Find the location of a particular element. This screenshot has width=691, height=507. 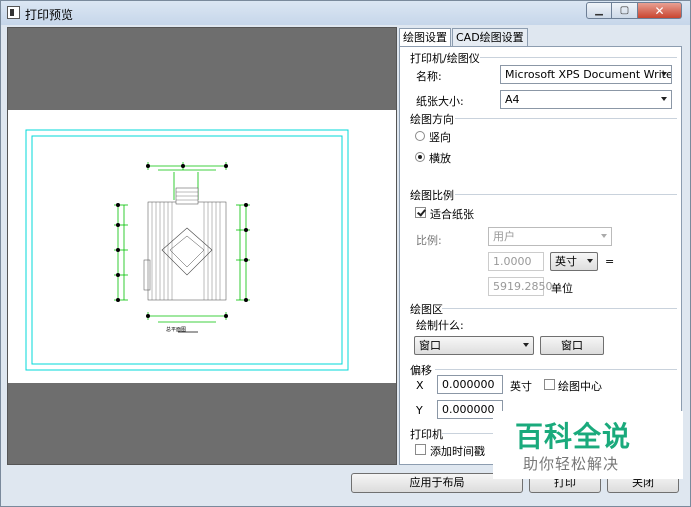

landscape-radio is located at coordinates (420, 157).